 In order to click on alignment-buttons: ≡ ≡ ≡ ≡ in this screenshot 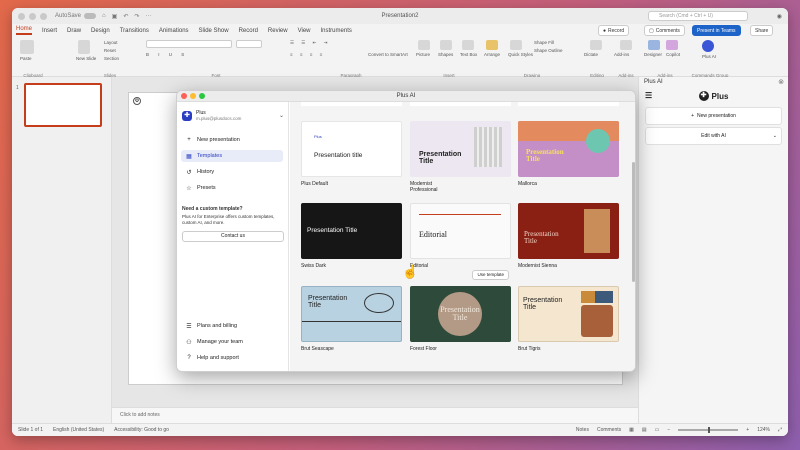, I will do `click(307, 54)`.